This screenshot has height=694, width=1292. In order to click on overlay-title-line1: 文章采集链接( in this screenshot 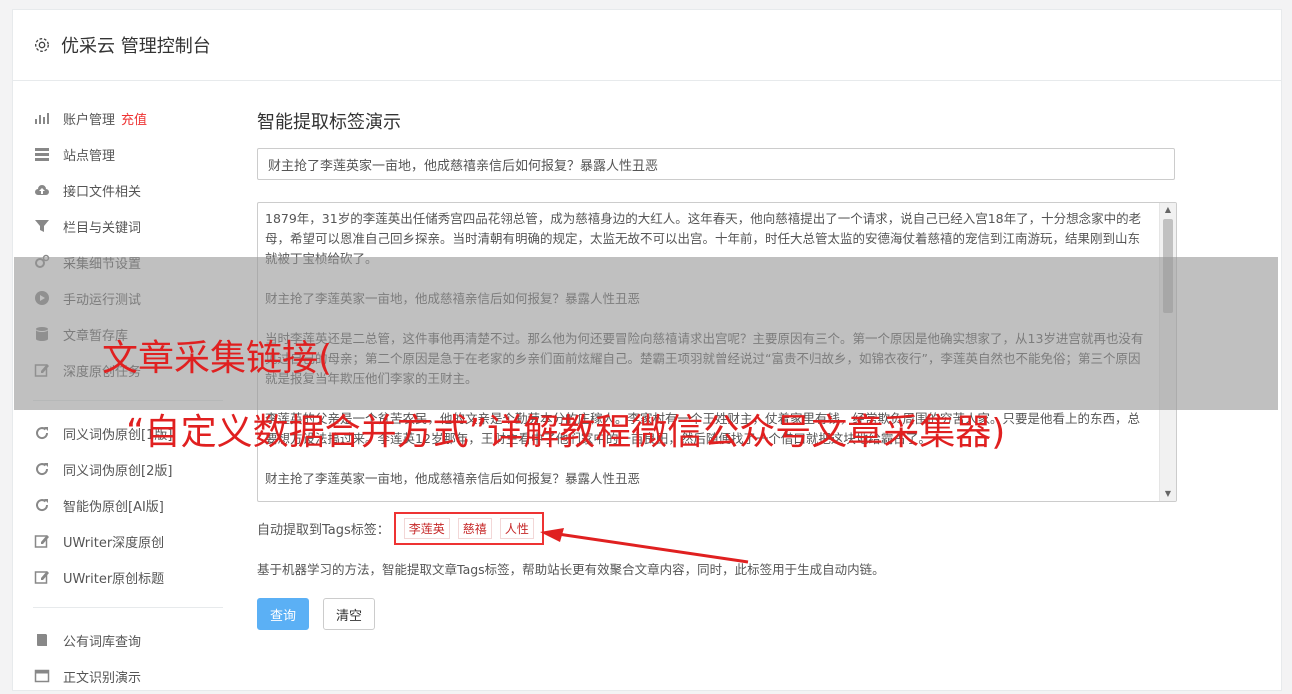, I will do `click(217, 358)`.